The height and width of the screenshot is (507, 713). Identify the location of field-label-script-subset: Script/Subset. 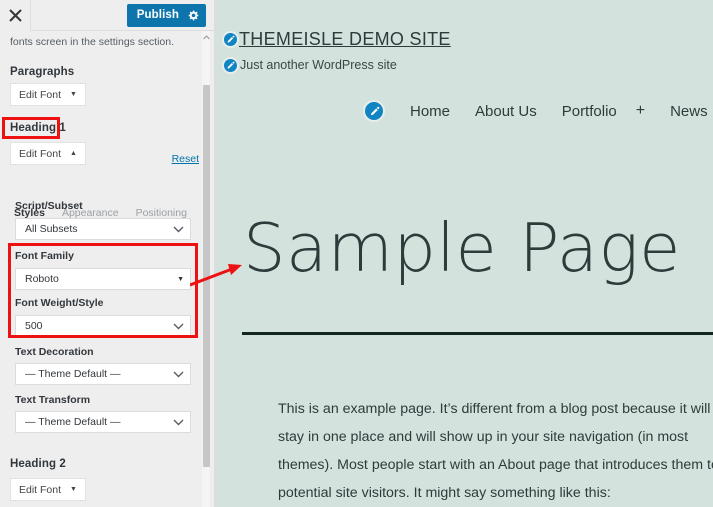
(49, 206).